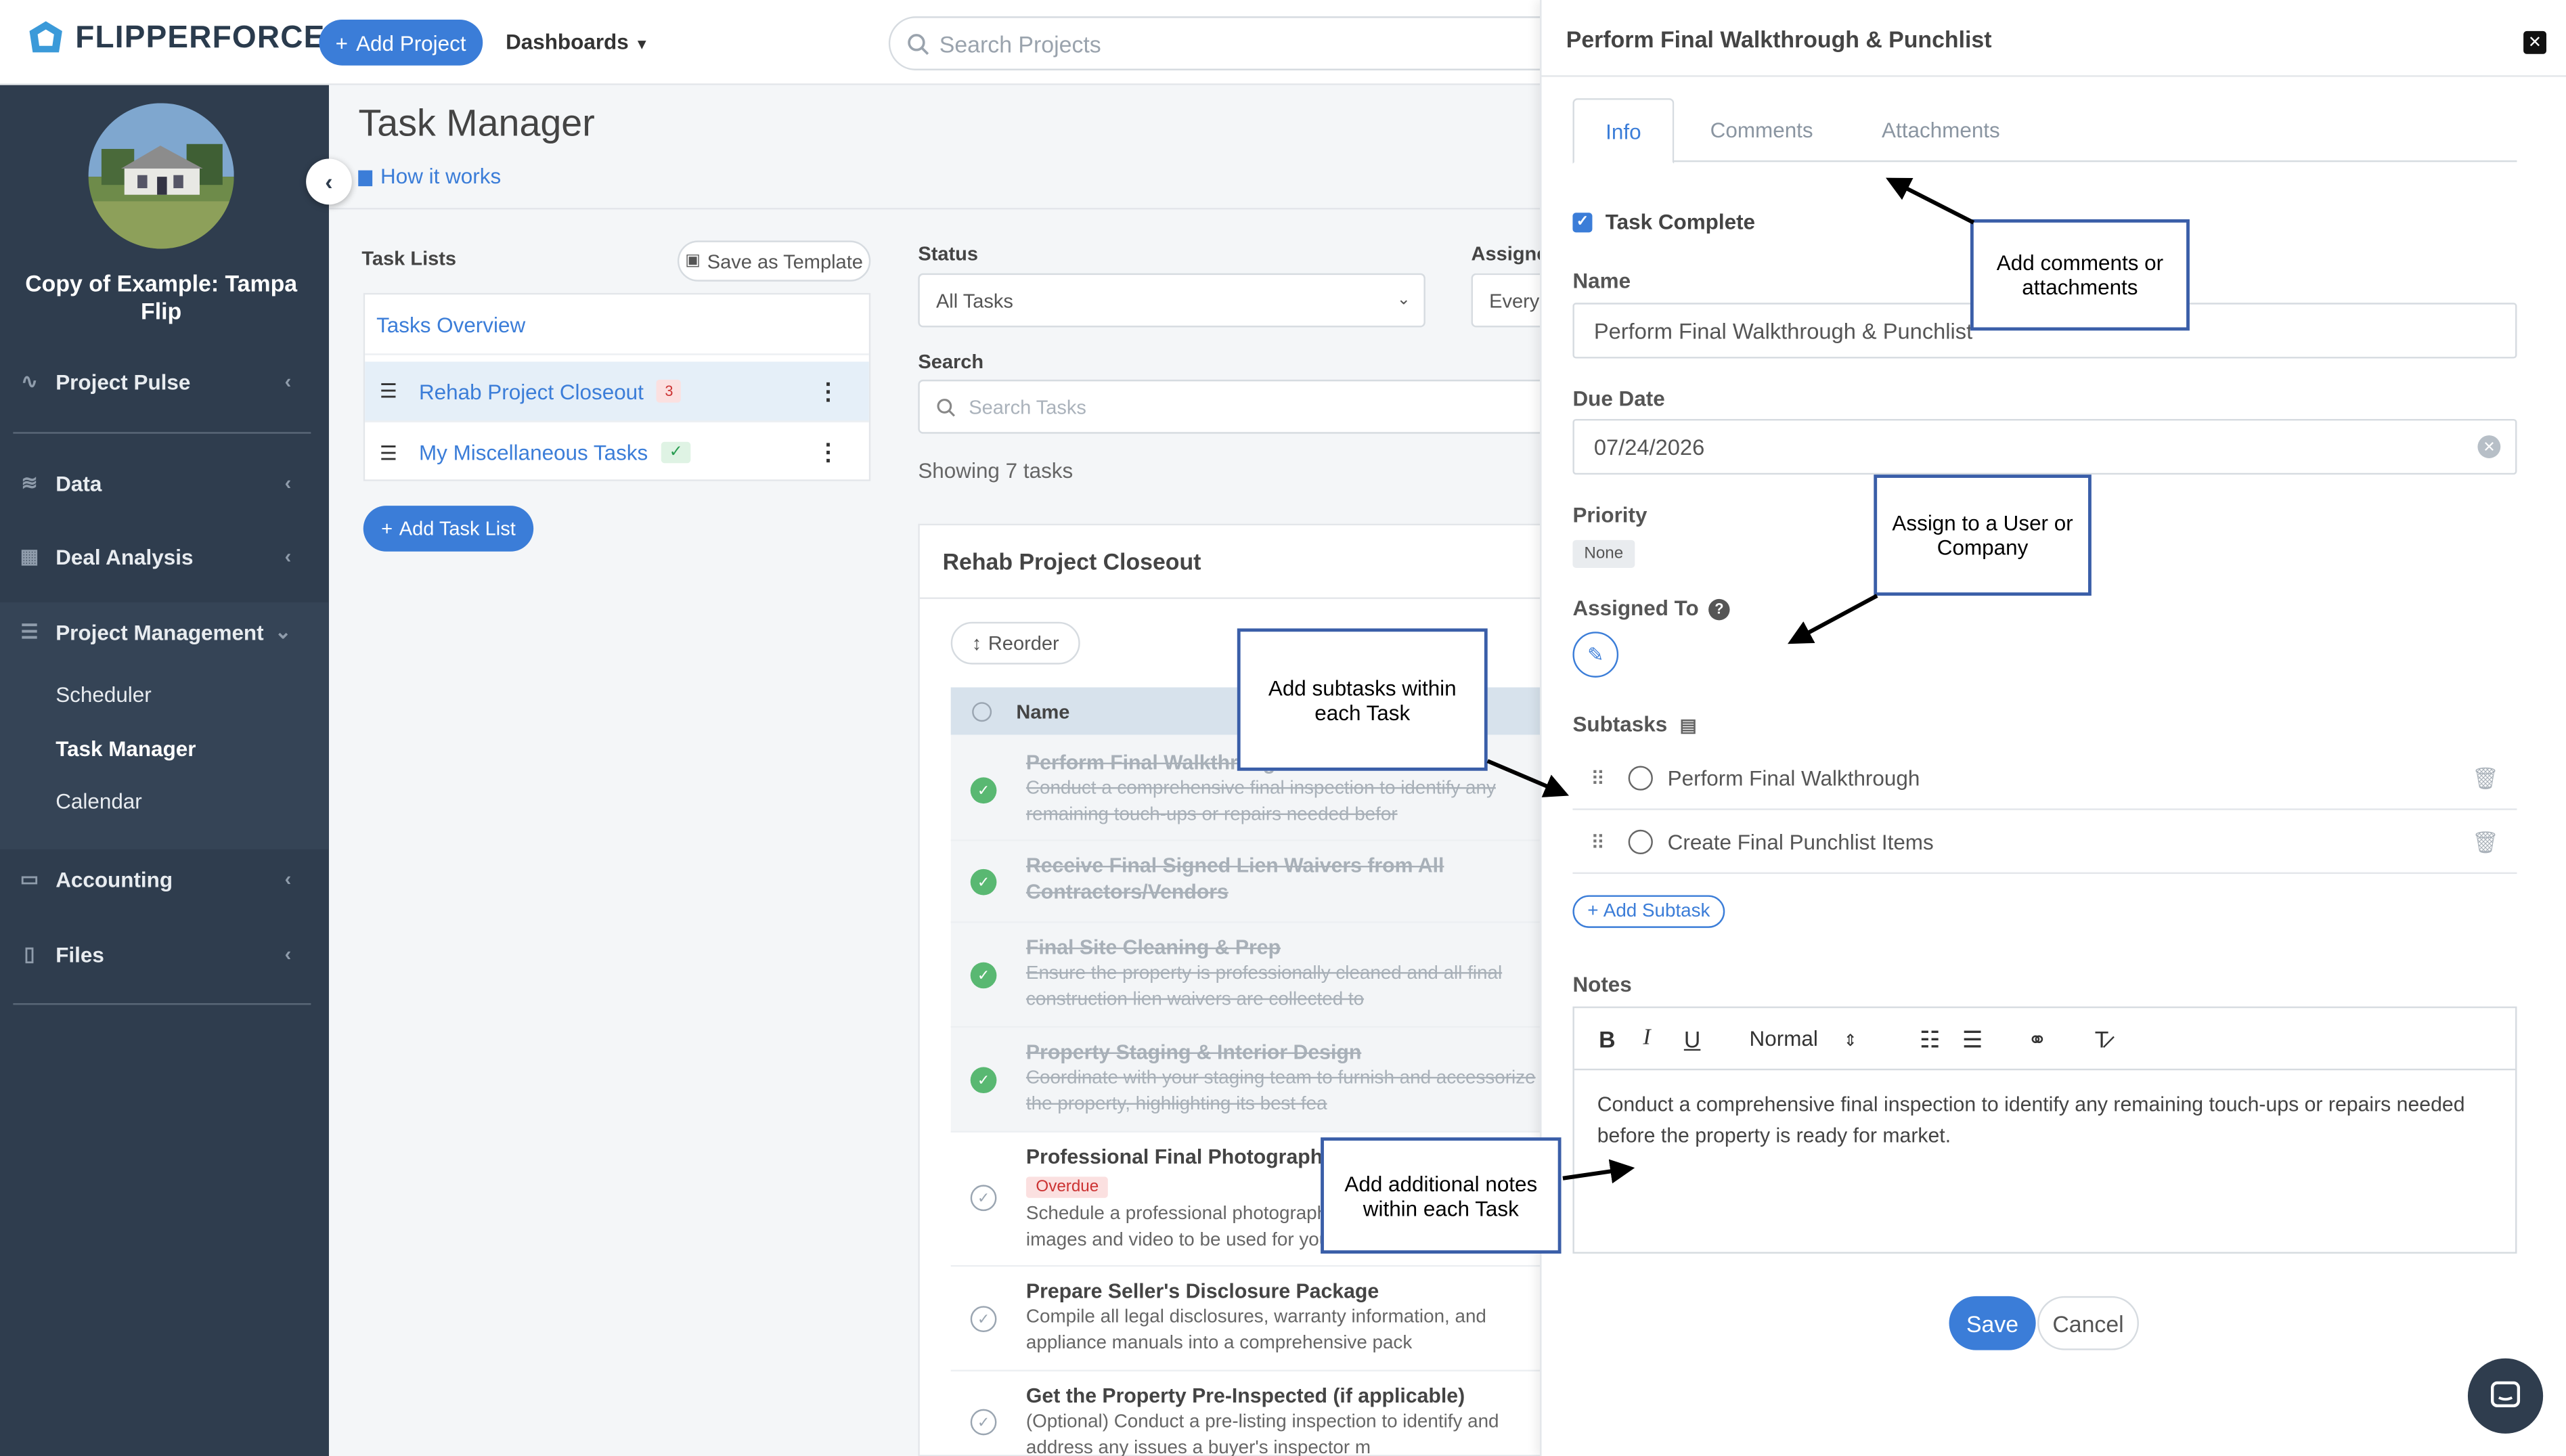  I want to click on task-list-name: My Miscellaneous Tasks, so click(533, 452).